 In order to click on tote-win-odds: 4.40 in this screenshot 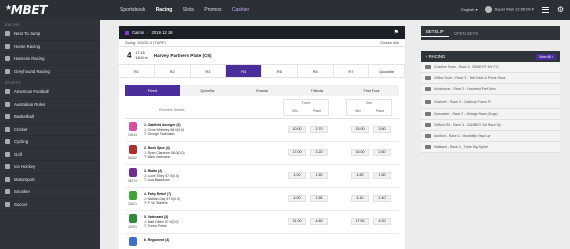, I will do `click(360, 198)`.